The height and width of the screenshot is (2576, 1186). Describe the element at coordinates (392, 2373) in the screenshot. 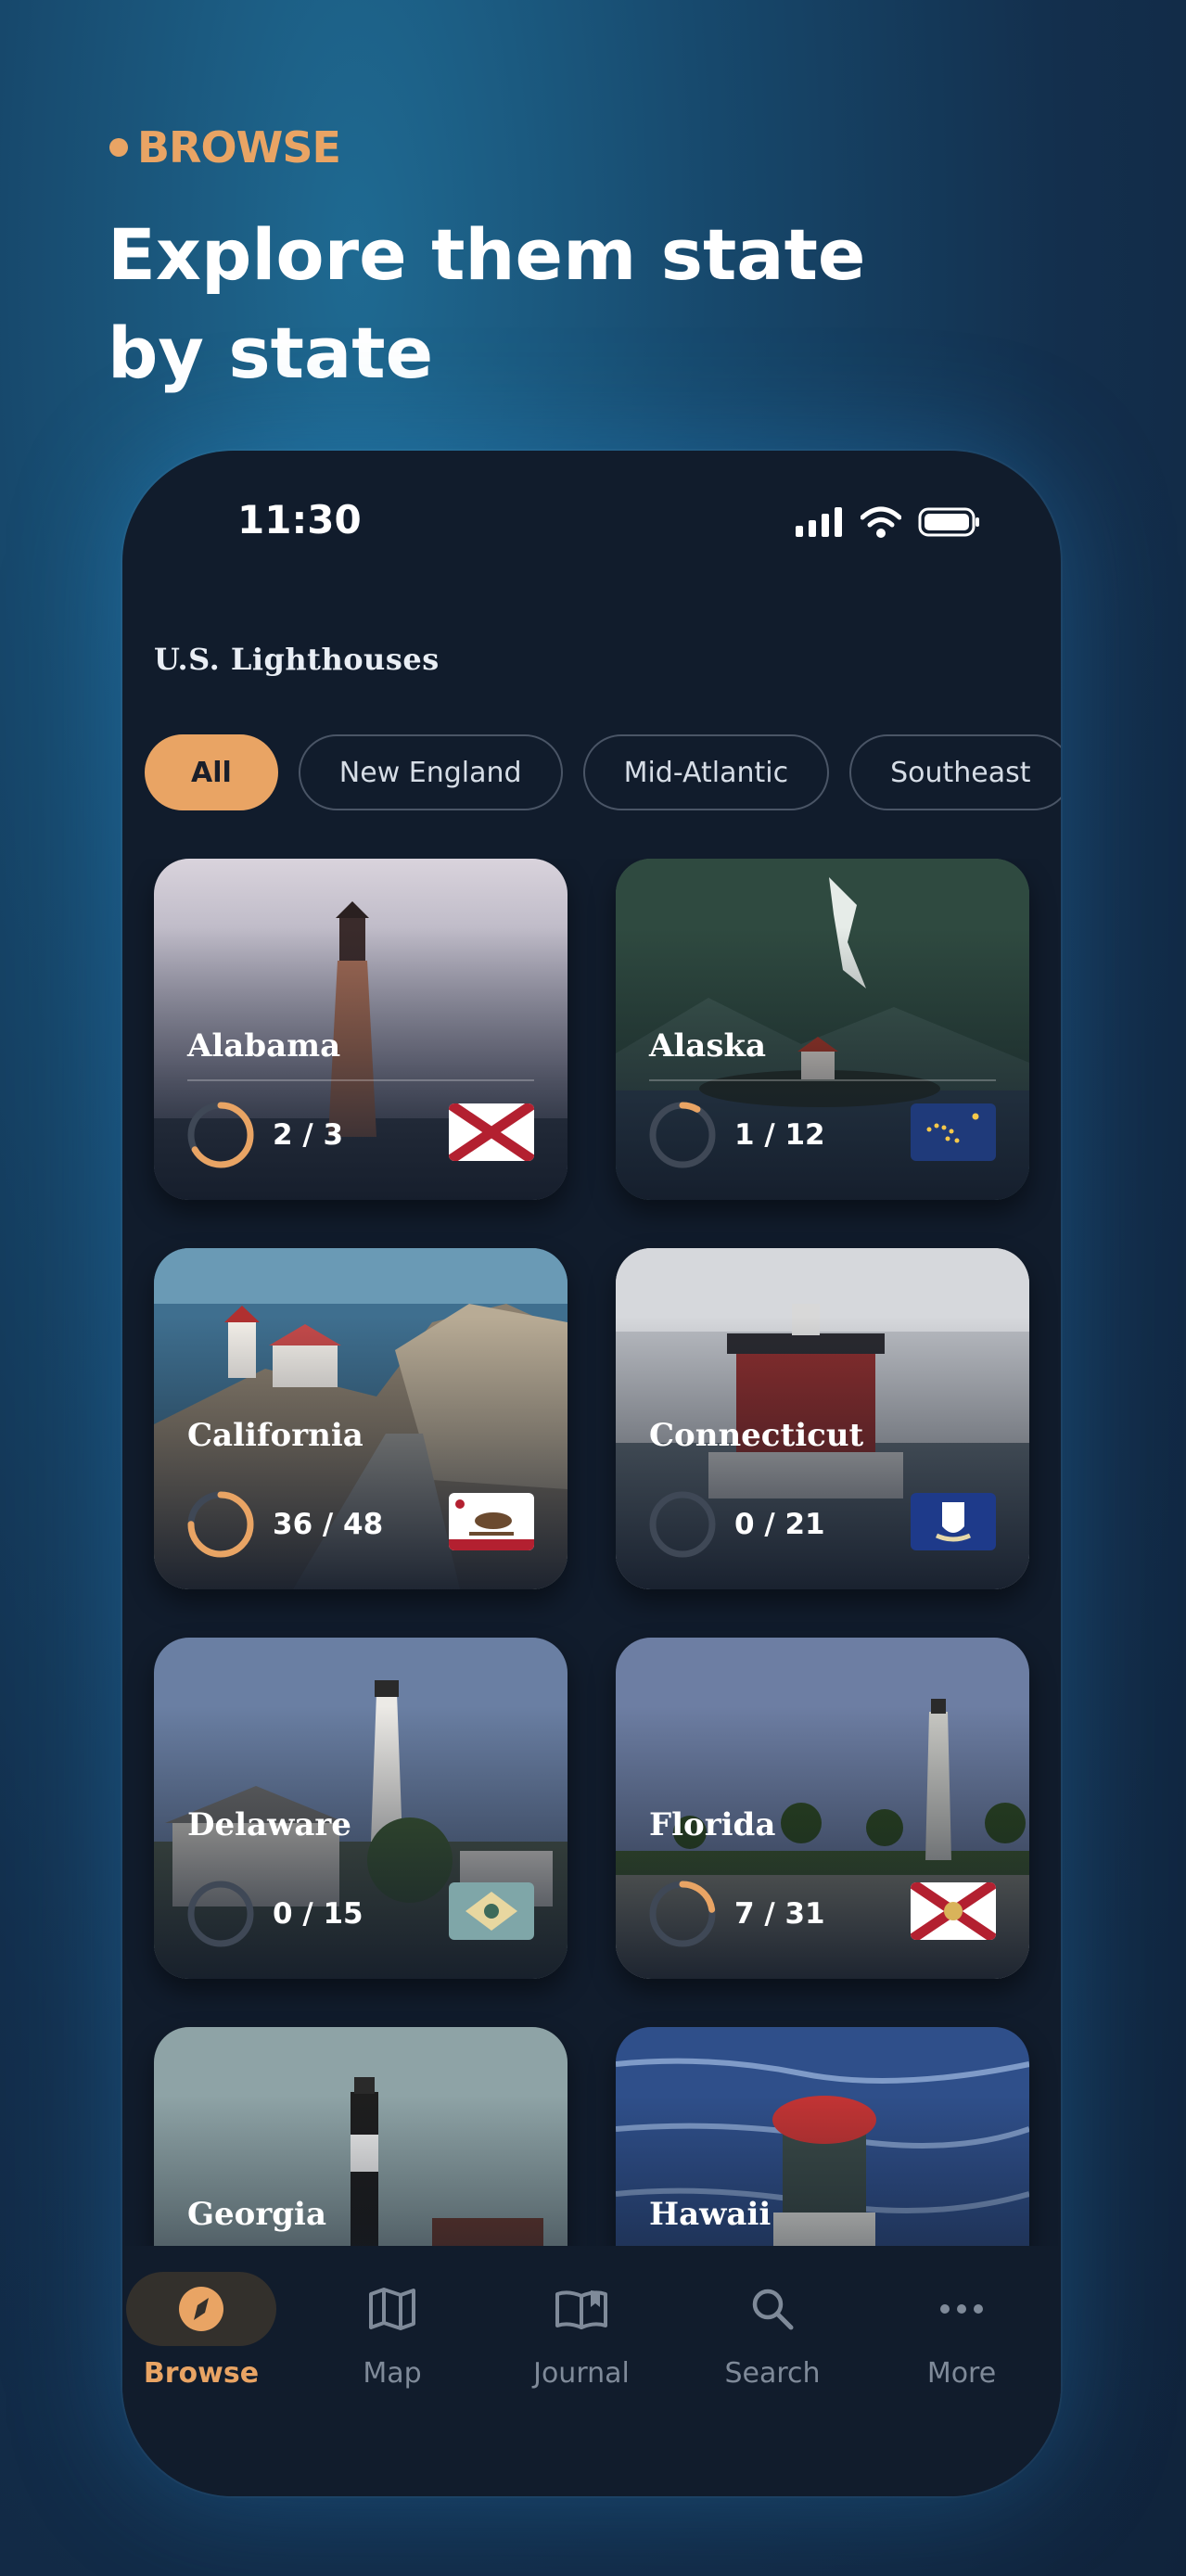

I see `tab-map-label: Map` at that location.